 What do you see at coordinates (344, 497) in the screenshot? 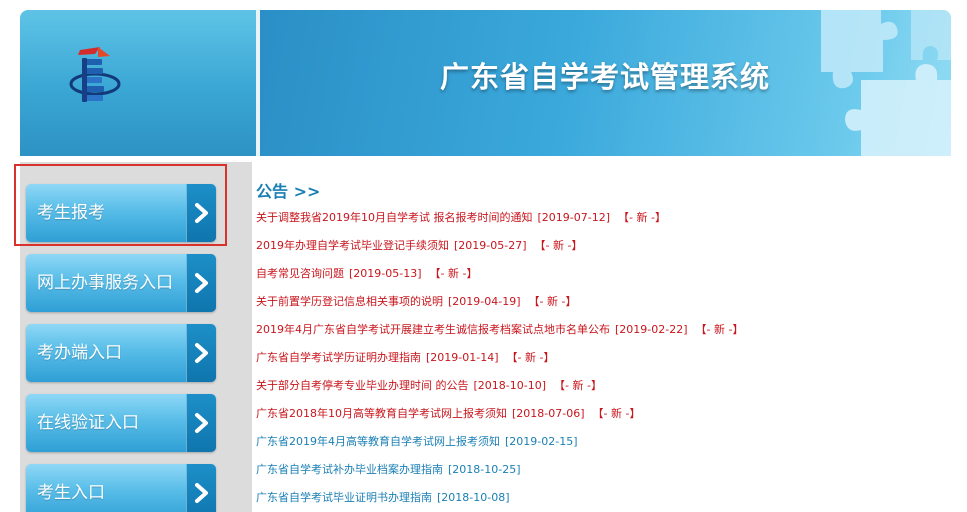
I see `notice-title: 广东省自学考试毕业证明书办理指南` at bounding box center [344, 497].